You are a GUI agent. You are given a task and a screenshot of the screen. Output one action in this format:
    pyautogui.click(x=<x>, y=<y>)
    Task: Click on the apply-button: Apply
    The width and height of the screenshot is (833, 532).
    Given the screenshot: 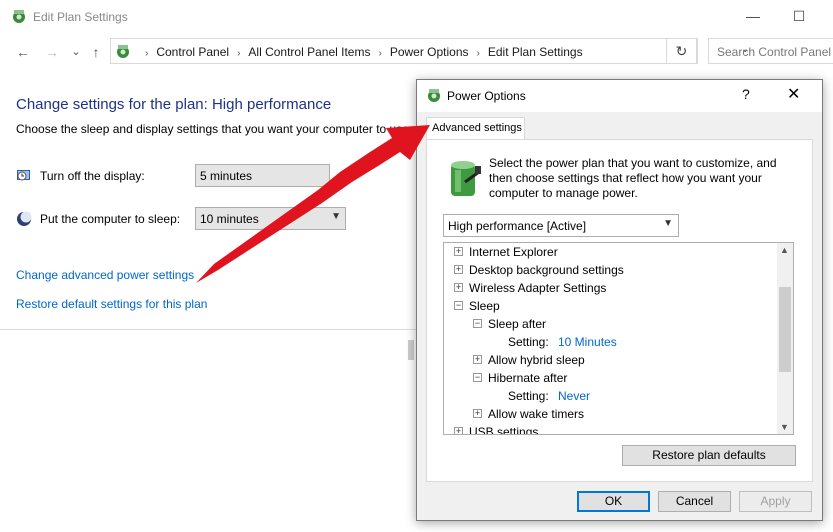 What is the action you would take?
    pyautogui.click(x=775, y=501)
    